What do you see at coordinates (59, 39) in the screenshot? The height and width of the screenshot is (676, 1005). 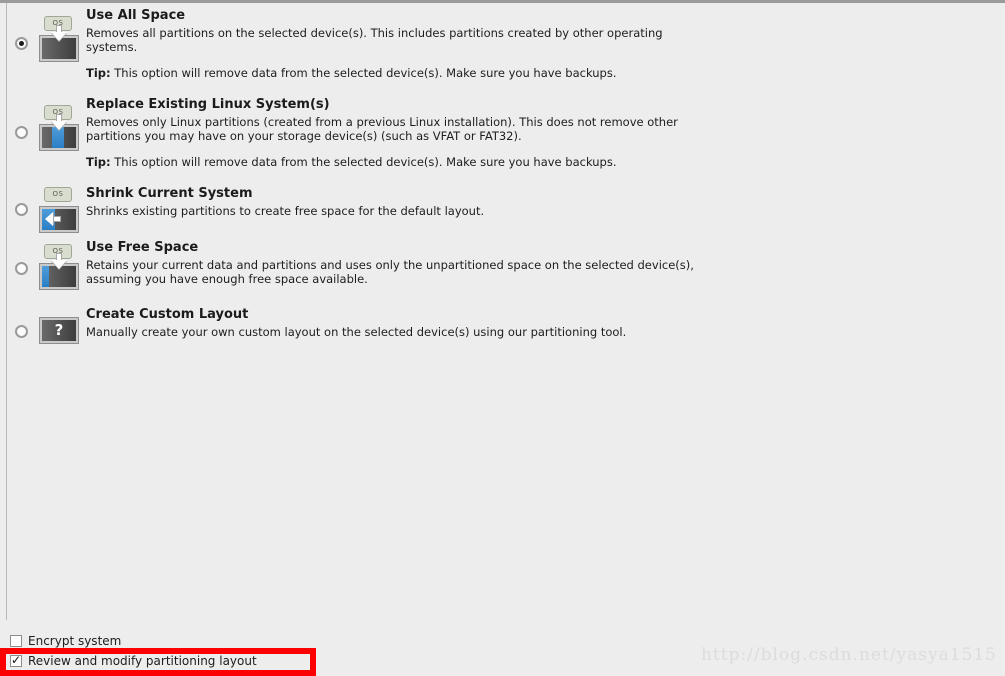 I see `disk-os-arrow-down-icon: OS` at bounding box center [59, 39].